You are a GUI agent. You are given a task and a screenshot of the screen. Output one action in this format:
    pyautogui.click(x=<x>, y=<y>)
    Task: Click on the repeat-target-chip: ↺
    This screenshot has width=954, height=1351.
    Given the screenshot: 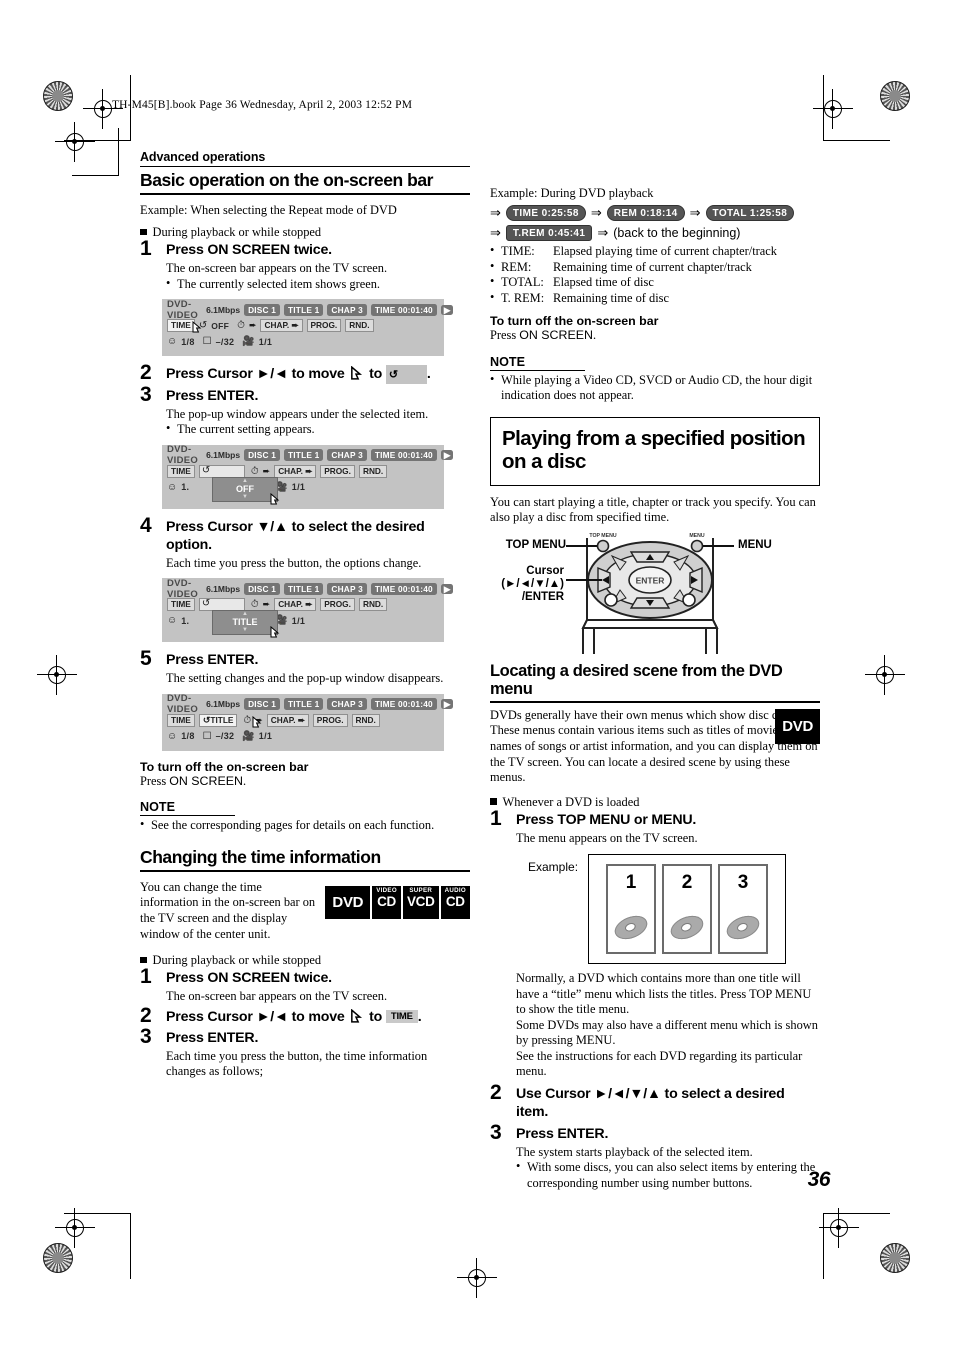 What is the action you would take?
    pyautogui.click(x=406, y=374)
    